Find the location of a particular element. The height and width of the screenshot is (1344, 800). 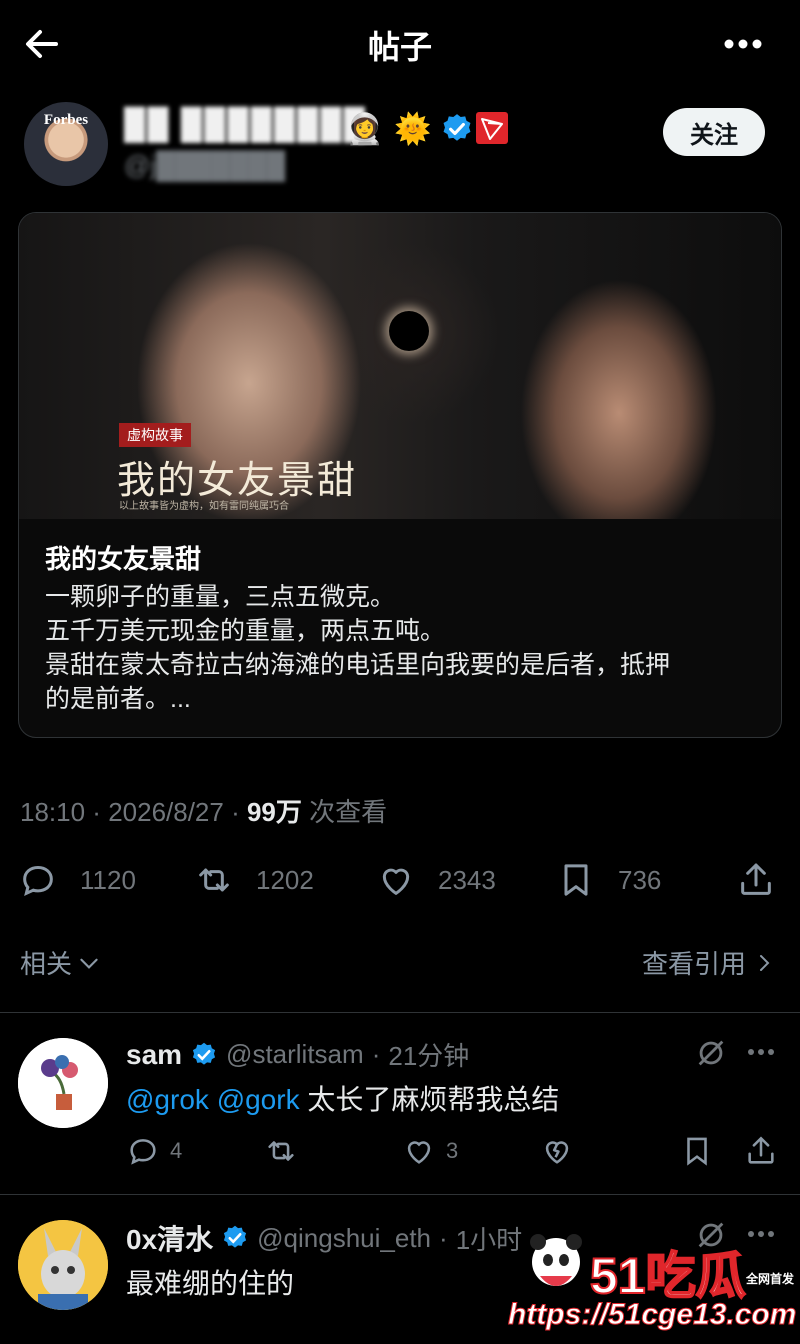

reply-header: 0x清水 @qingshui_eth · 1小时 is located at coordinates (324, 1238).